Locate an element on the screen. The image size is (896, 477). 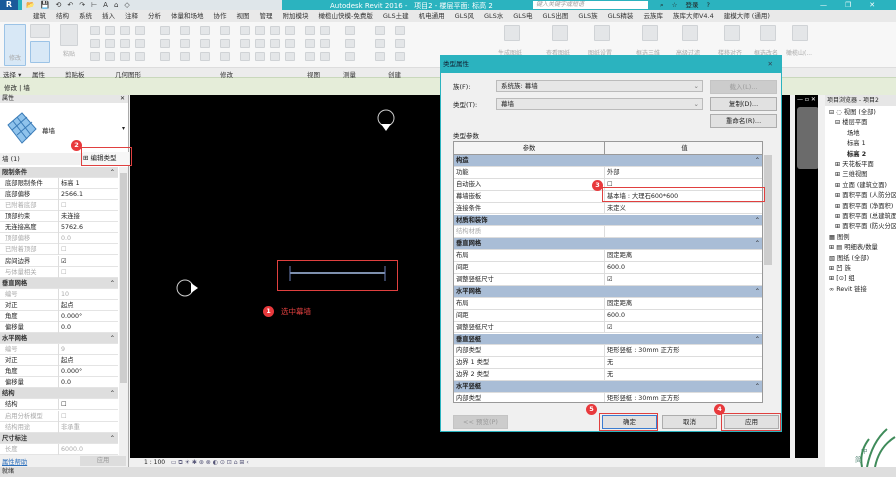
property-value: ☑ is located at coordinates (88, 261).